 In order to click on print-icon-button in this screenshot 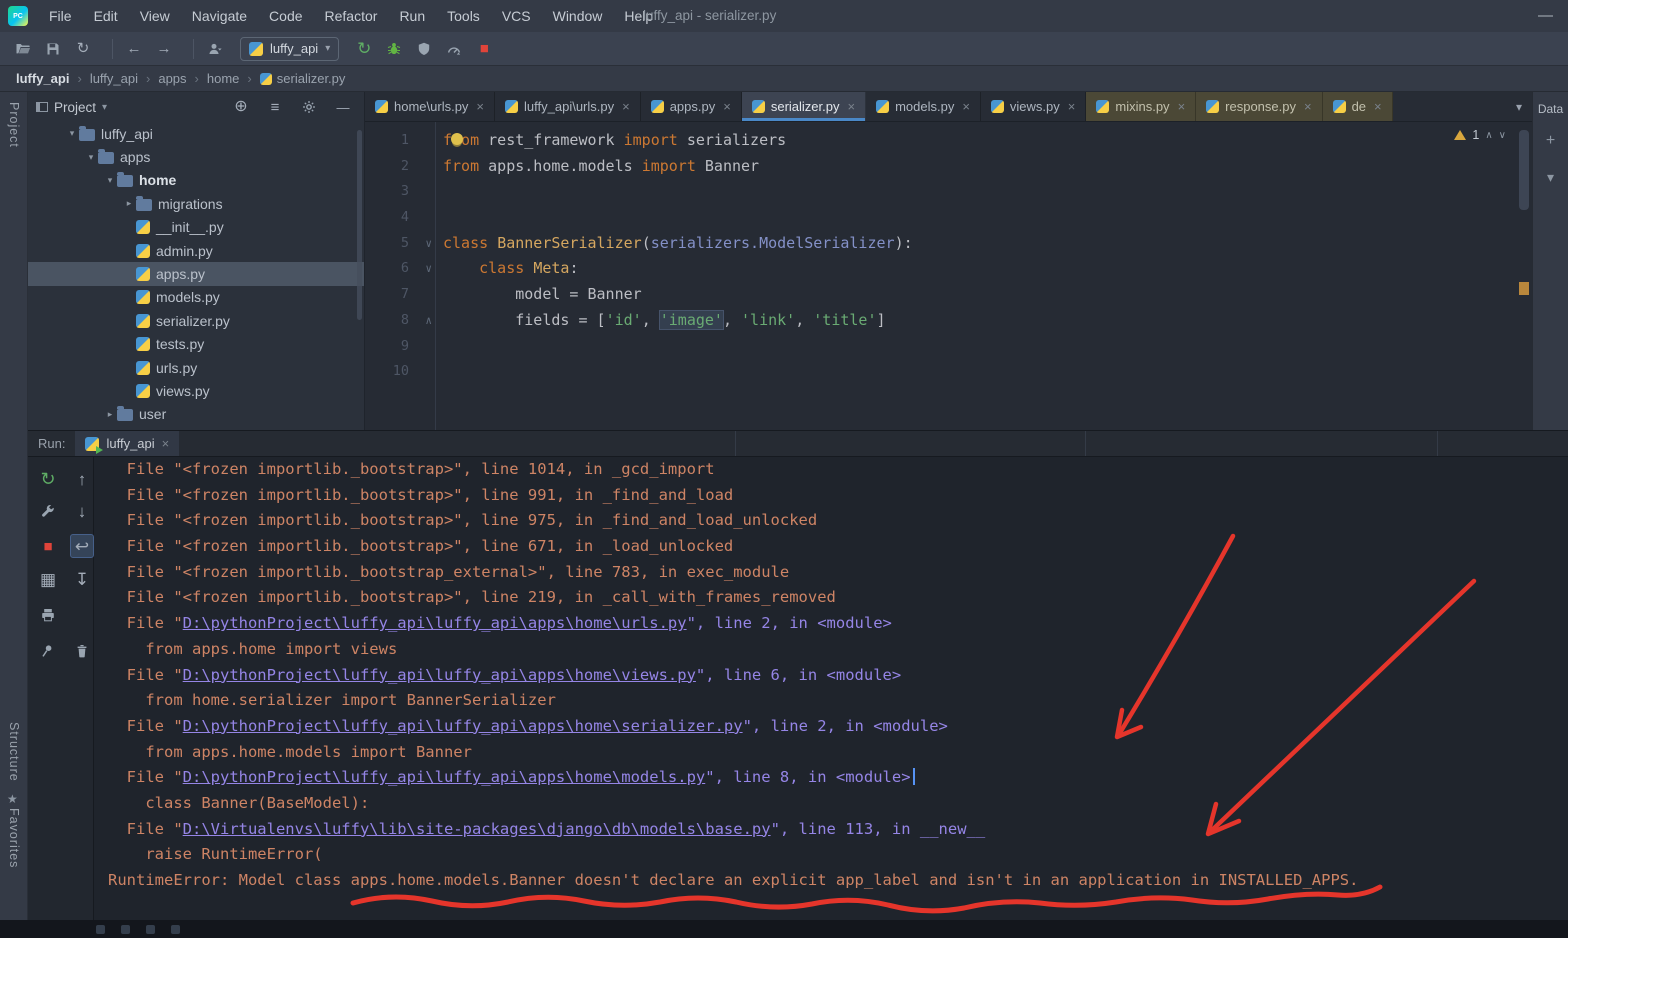, I will do `click(48, 615)`.